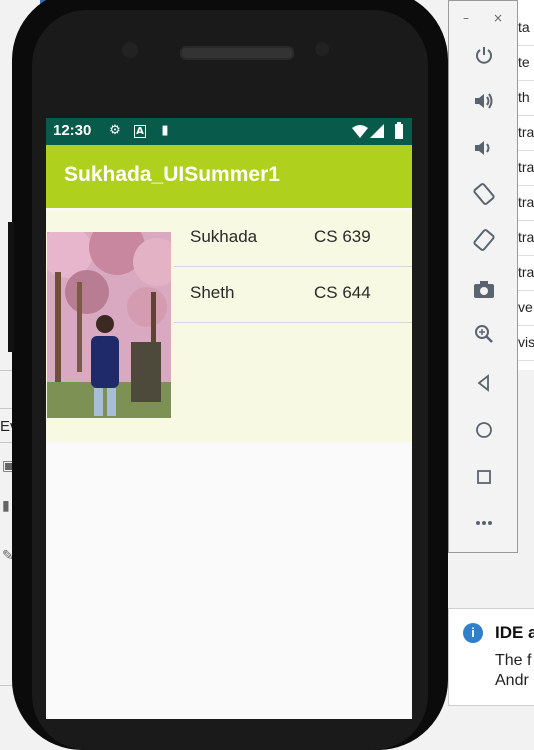 This screenshot has width=534, height=750. Describe the element at coordinates (484, 433) in the screenshot. I see `home-icon` at that location.